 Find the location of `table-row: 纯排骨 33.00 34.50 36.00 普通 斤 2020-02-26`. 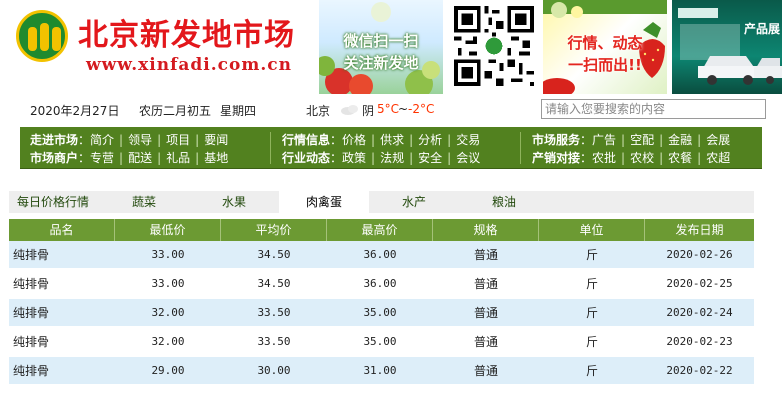

table-row: 纯排骨 33.00 34.50 36.00 普通 斤 2020-02-26 is located at coordinates (381, 255).